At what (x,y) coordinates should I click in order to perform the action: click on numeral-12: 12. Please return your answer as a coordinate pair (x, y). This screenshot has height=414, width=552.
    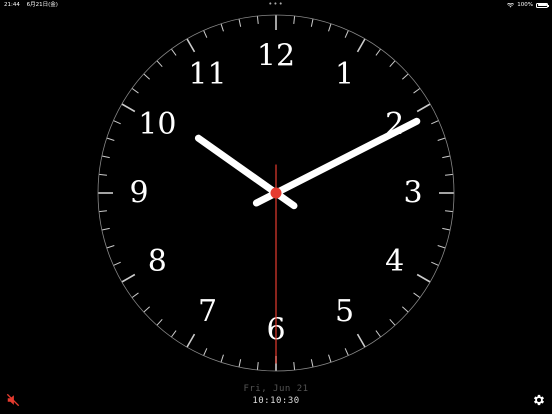
    Looking at the image, I should click on (276, 56).